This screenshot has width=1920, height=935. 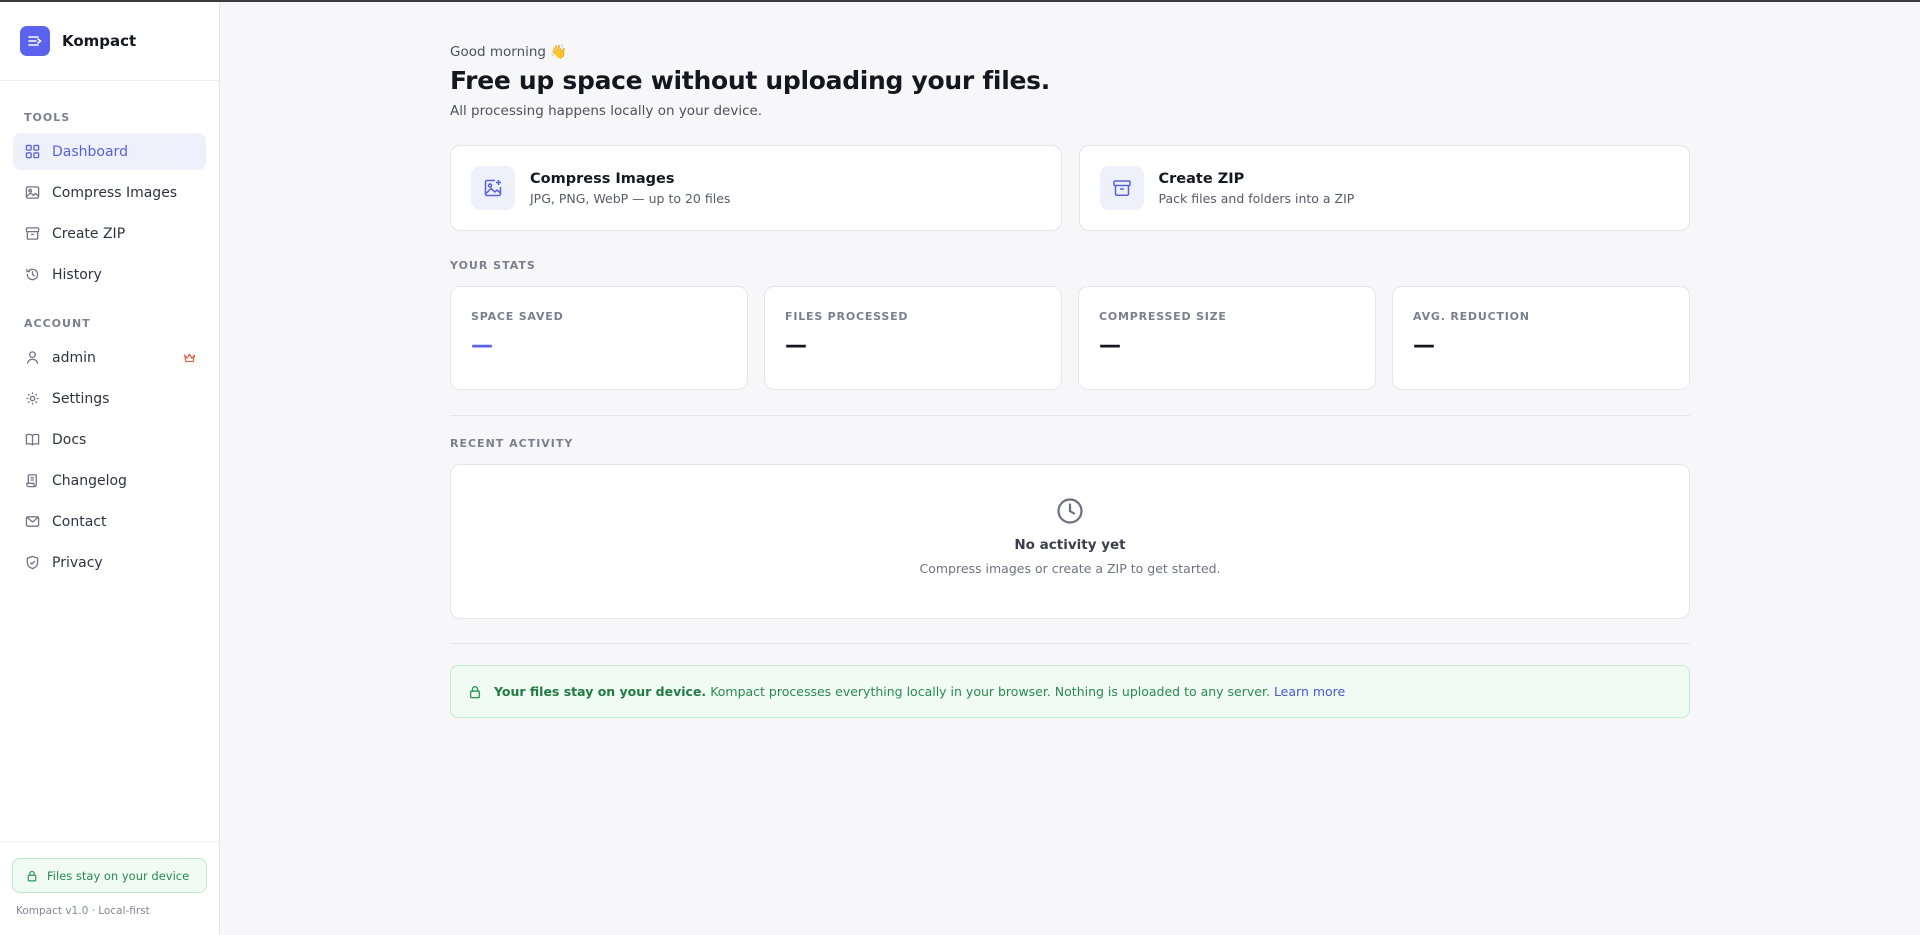 I want to click on stat-card-files-processed: FILES PROCESSED —, so click(x=913, y=338).